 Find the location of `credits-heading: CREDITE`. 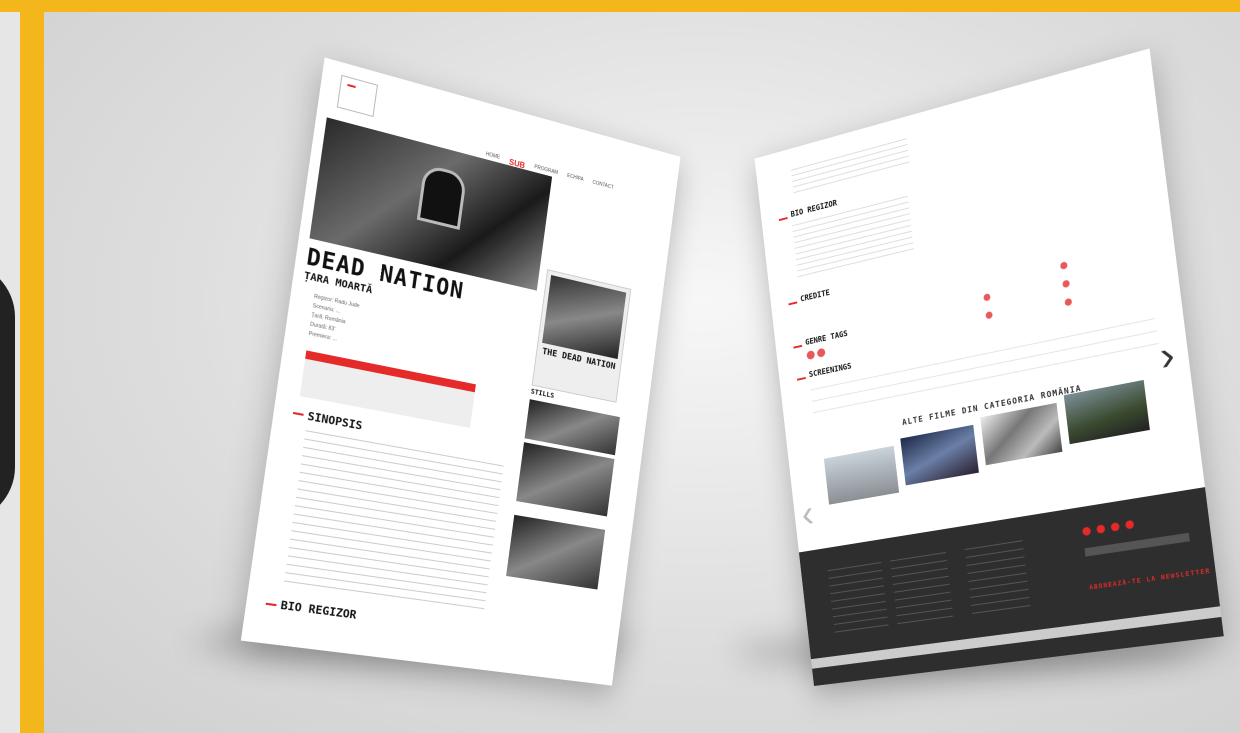

credits-heading: CREDITE is located at coordinates (815, 296).